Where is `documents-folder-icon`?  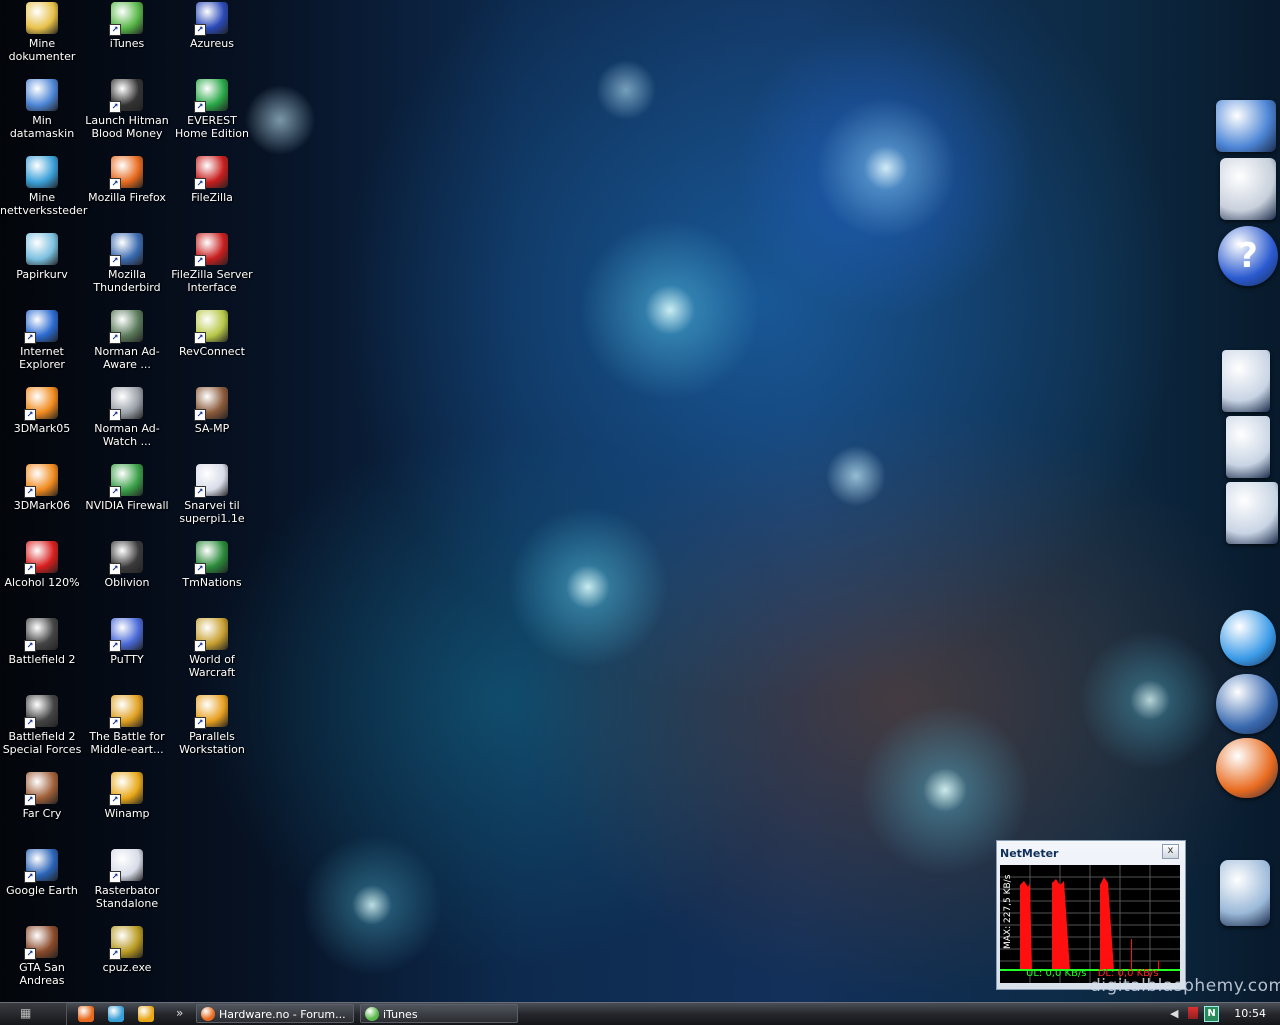
documents-folder-icon is located at coordinates (1248, 447).